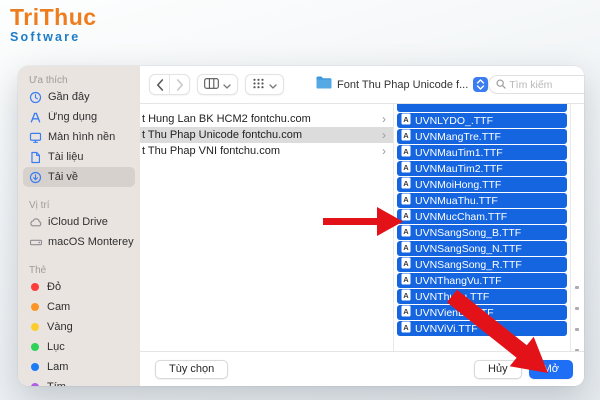 This screenshot has width=600, height=400. I want to click on group-view-button, so click(264, 84).